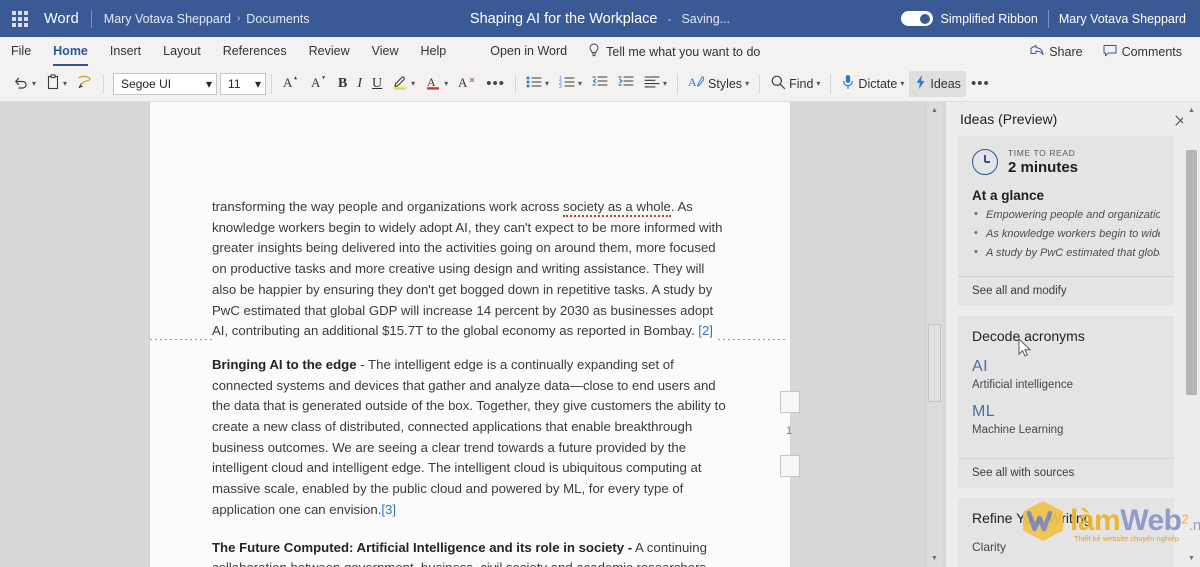  Describe the element at coordinates (24, 84) in the screenshot. I see `undo-button: ▾` at that location.